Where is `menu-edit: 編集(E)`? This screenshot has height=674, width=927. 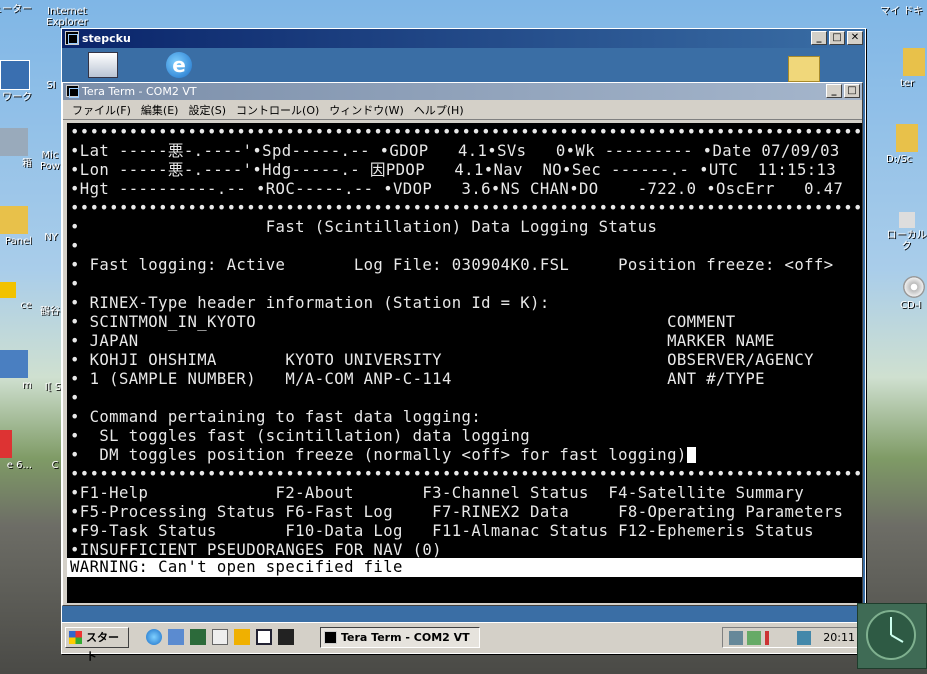 menu-edit: 編集(E) is located at coordinates (160, 110).